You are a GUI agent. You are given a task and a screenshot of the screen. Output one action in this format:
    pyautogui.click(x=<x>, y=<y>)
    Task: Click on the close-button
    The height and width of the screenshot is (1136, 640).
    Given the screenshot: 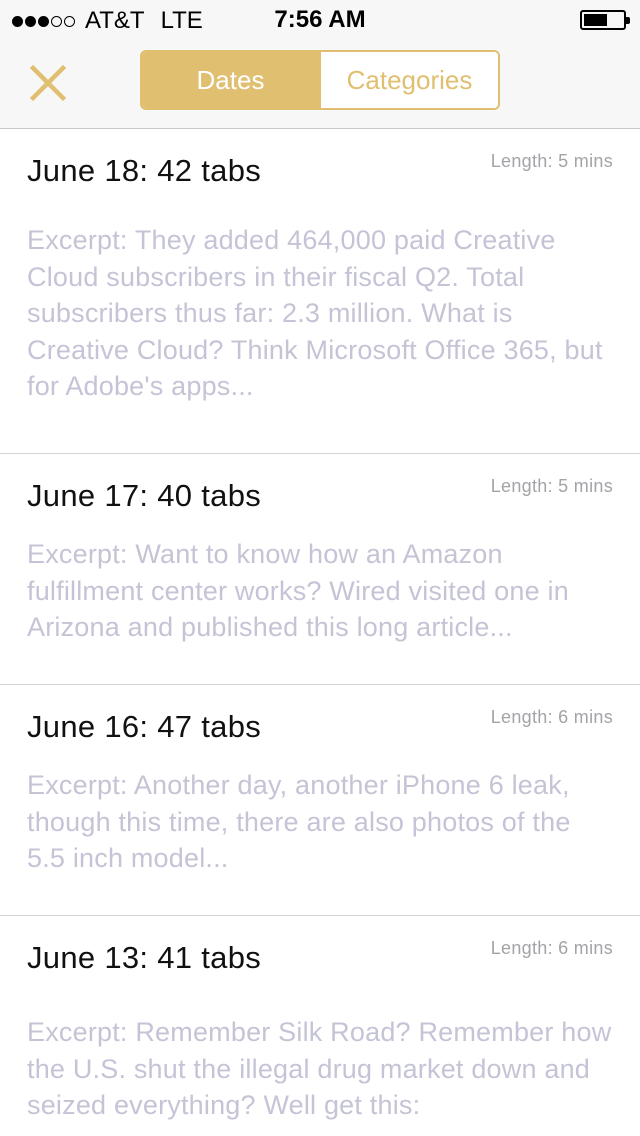 What is the action you would take?
    pyautogui.click(x=48, y=83)
    